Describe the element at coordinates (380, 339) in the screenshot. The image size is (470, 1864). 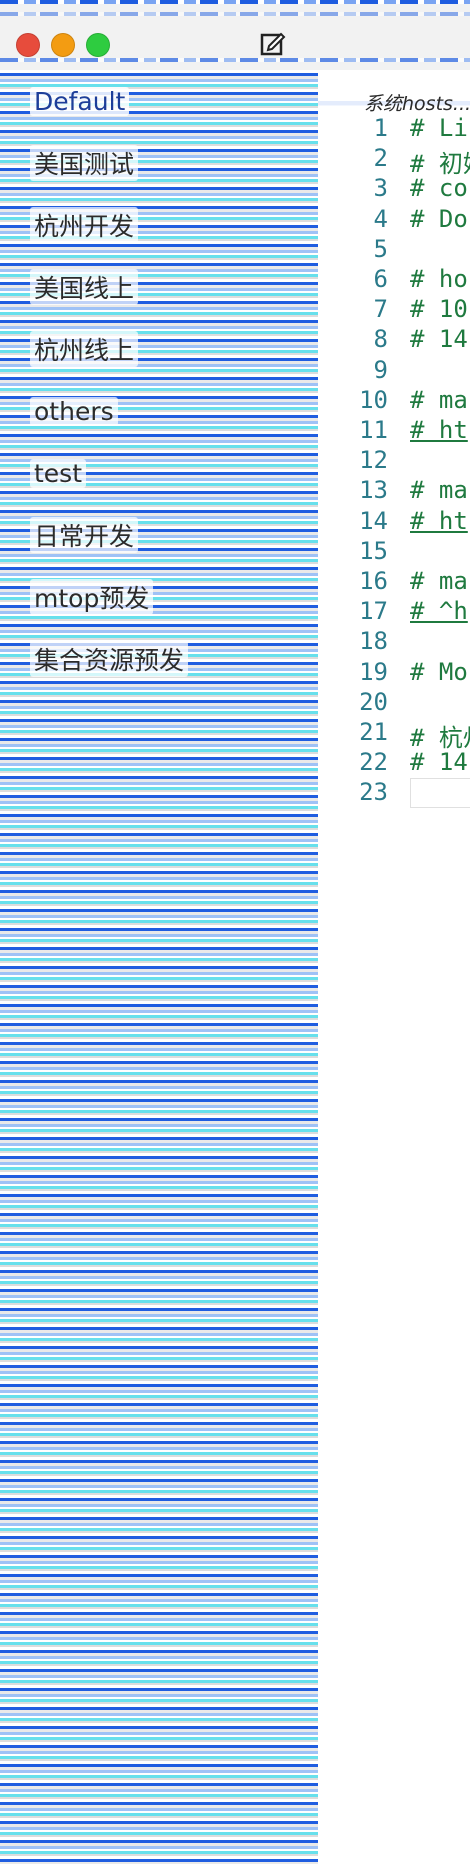
I see `line-number: 8` at that location.